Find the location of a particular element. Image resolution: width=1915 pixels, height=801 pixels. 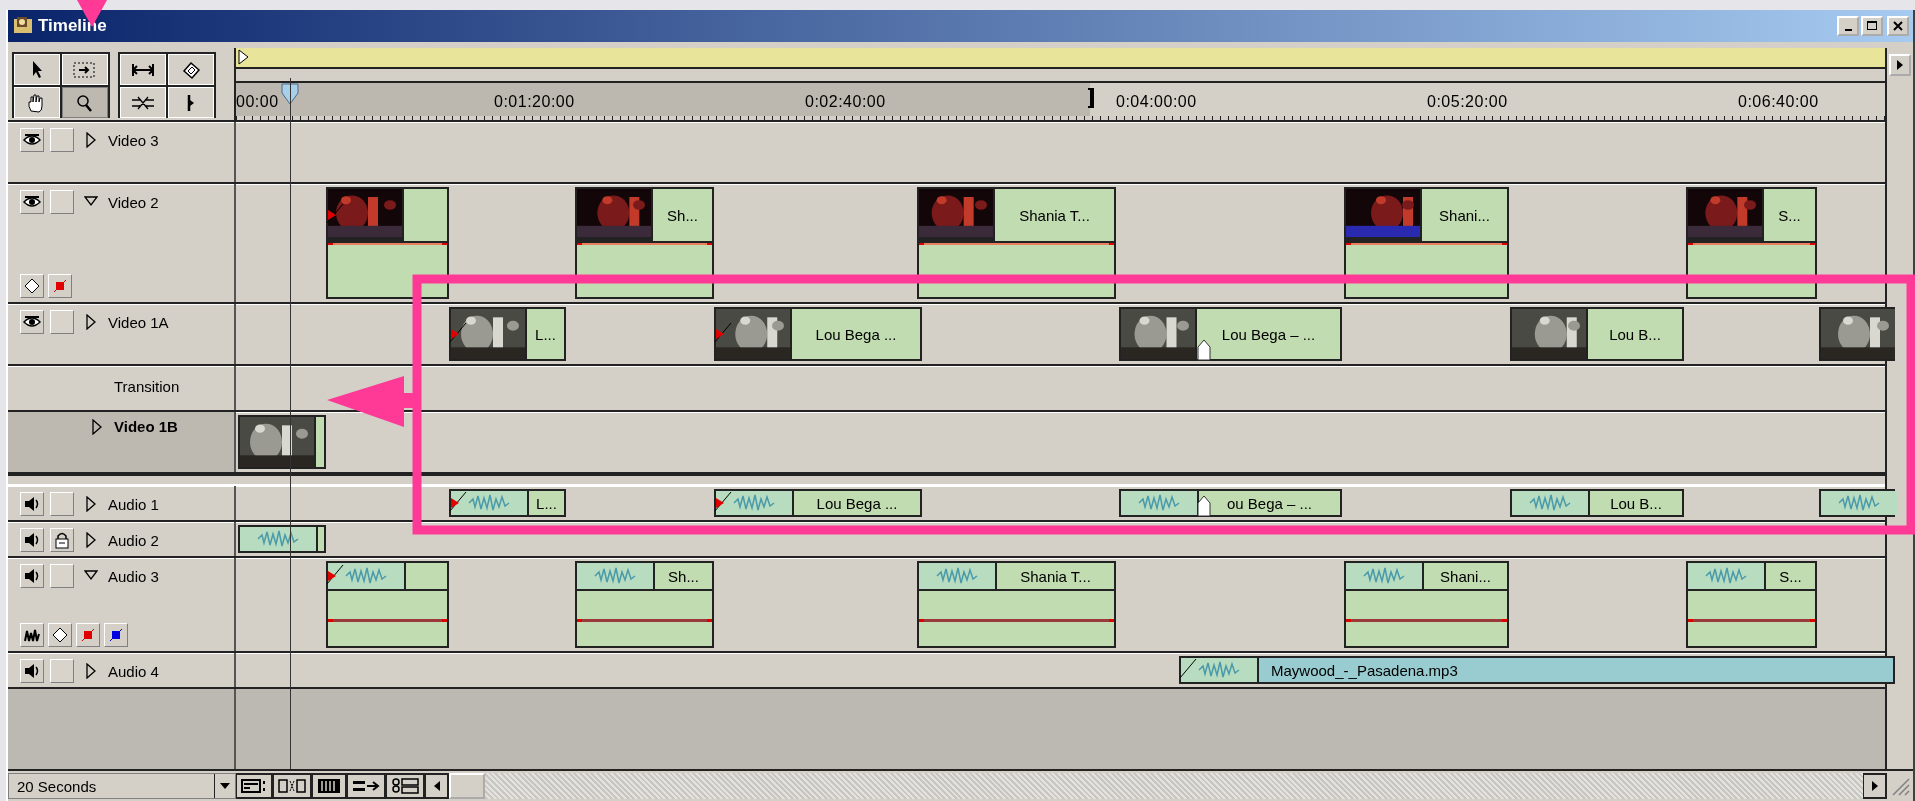

film-tool is located at coordinates (191, 69).